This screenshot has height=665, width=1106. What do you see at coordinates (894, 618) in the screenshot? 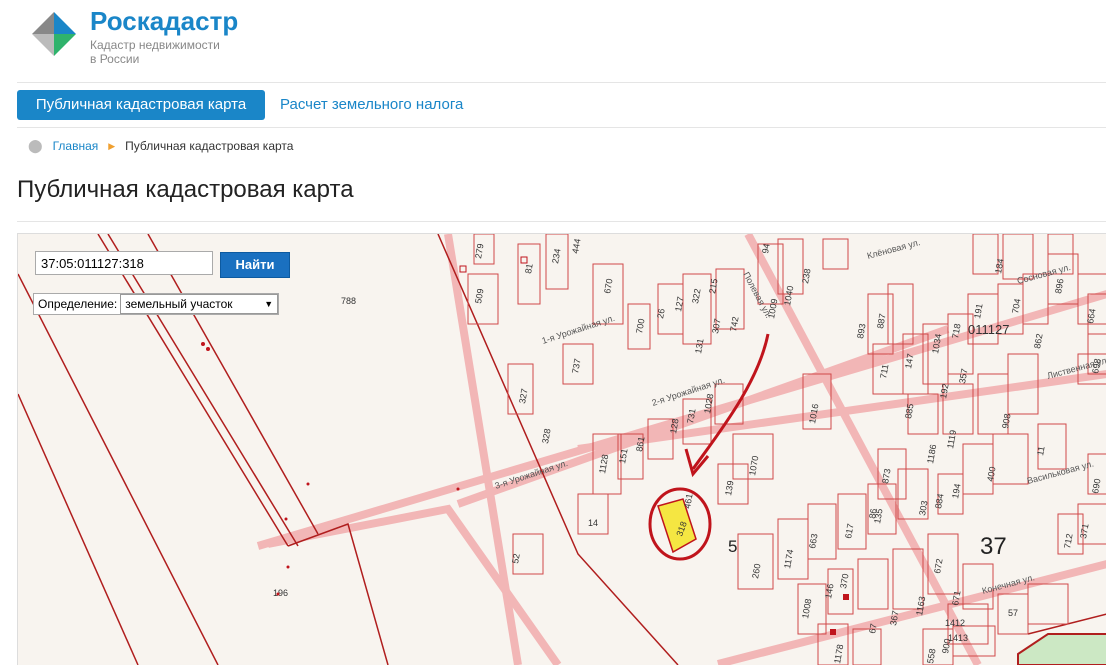
I see `parcel-number: 367` at bounding box center [894, 618].